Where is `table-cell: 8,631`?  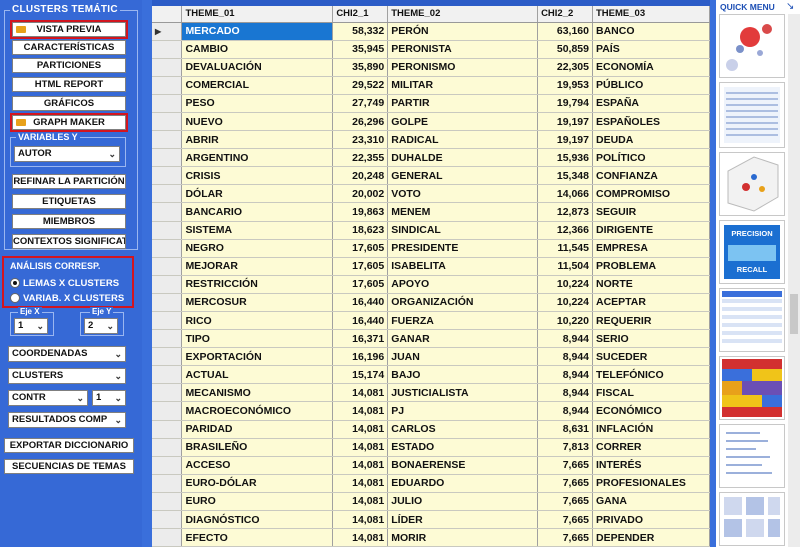
table-cell: 8,631 is located at coordinates (565, 429).